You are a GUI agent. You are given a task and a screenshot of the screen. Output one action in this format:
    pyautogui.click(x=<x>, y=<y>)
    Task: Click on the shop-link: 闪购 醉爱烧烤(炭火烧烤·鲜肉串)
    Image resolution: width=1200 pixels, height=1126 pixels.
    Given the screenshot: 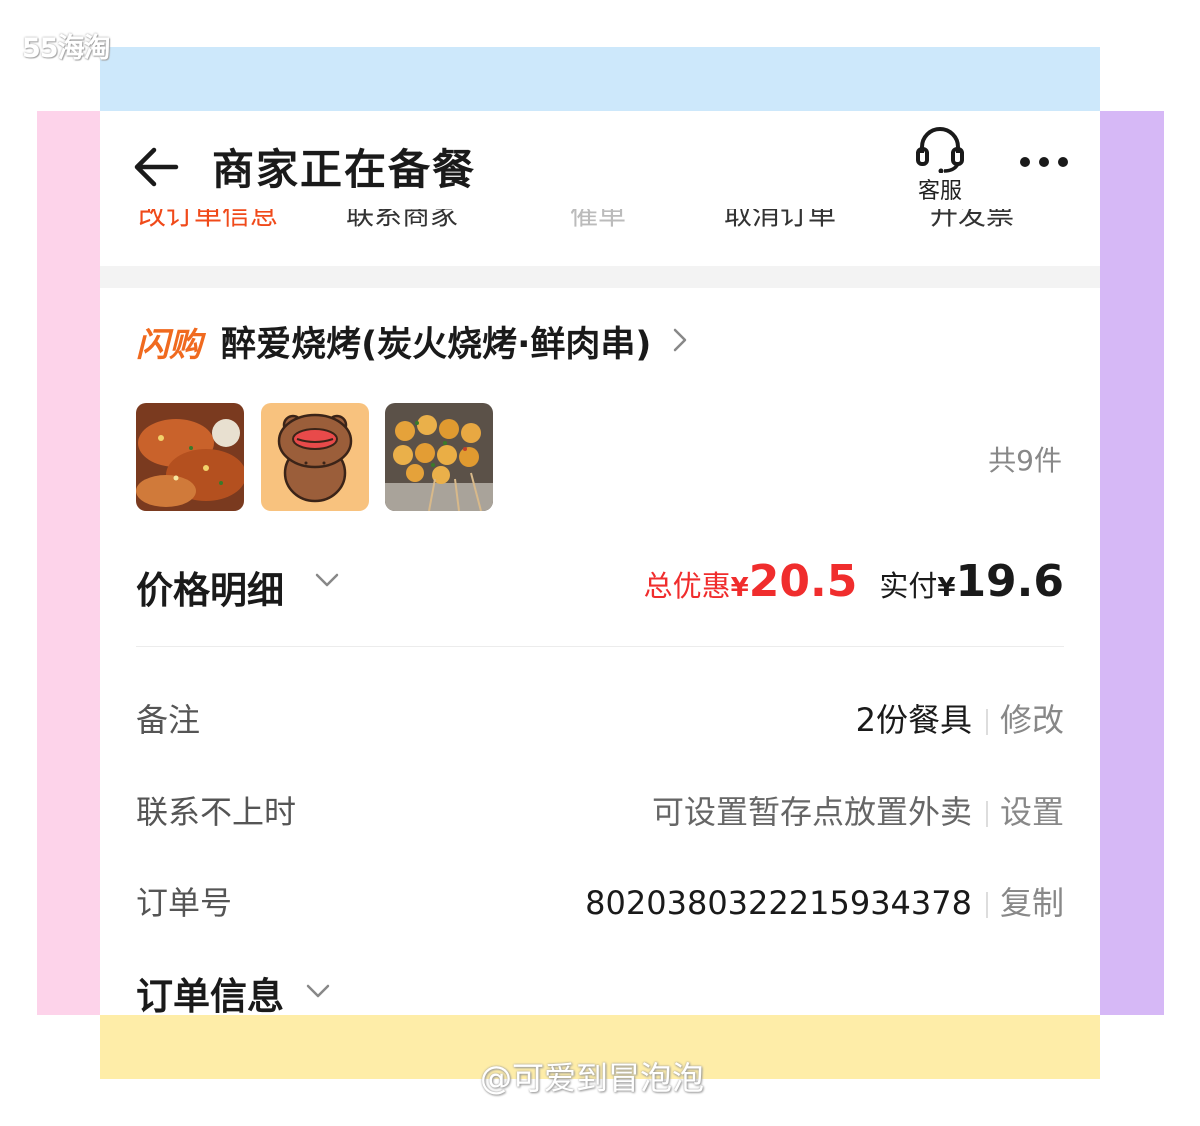 What is the action you would take?
    pyautogui.click(x=412, y=341)
    